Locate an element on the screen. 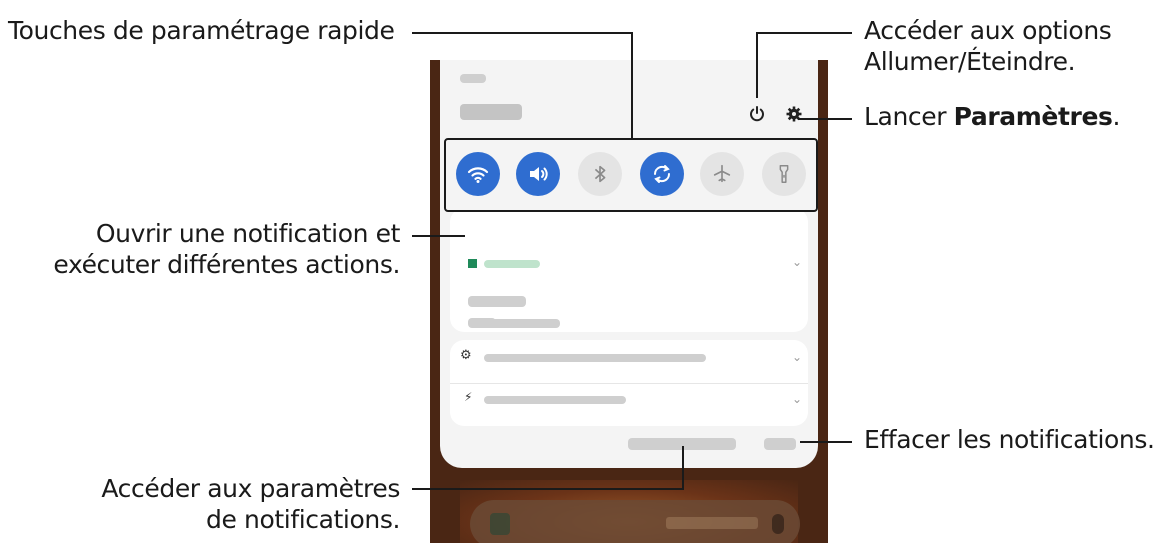 This screenshot has height=543, width=1160. header-date is located at coordinates (473, 78).